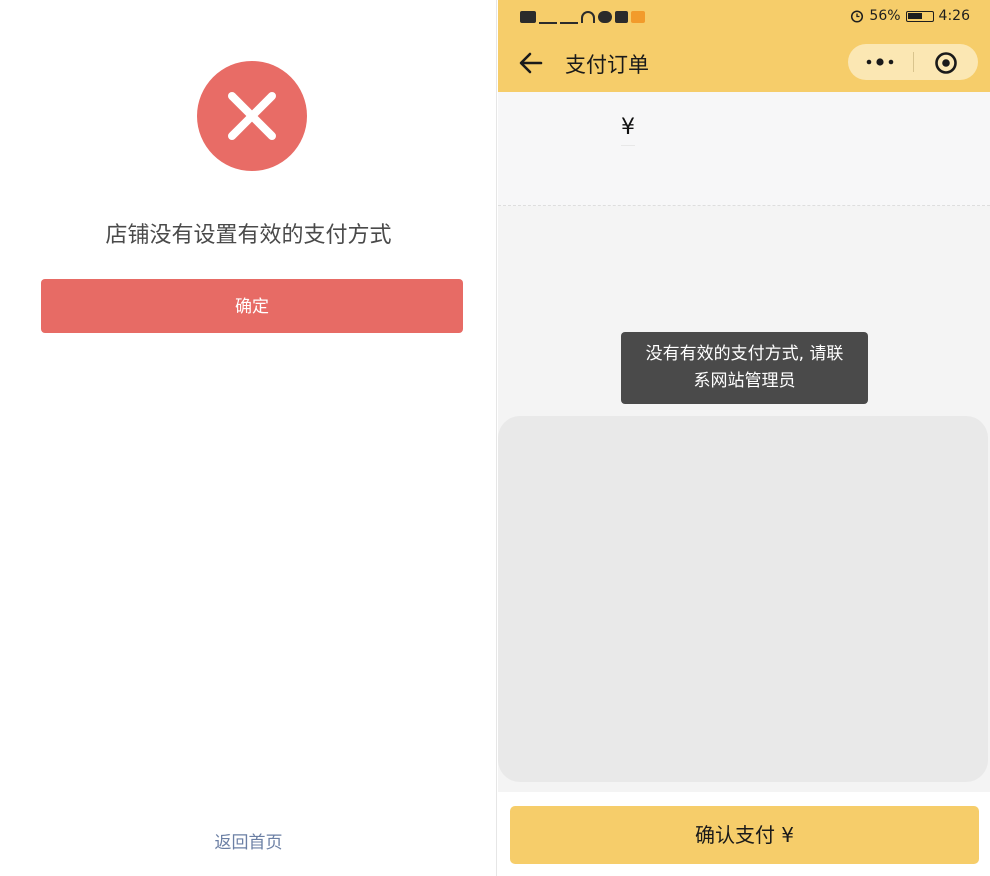  I want to click on amount-input-area: ¥, so click(744, 149).